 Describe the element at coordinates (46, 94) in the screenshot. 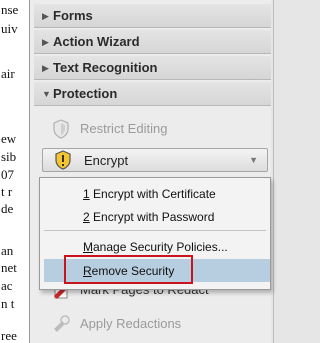

I see `expanded-triangle-icon: ▼` at that location.